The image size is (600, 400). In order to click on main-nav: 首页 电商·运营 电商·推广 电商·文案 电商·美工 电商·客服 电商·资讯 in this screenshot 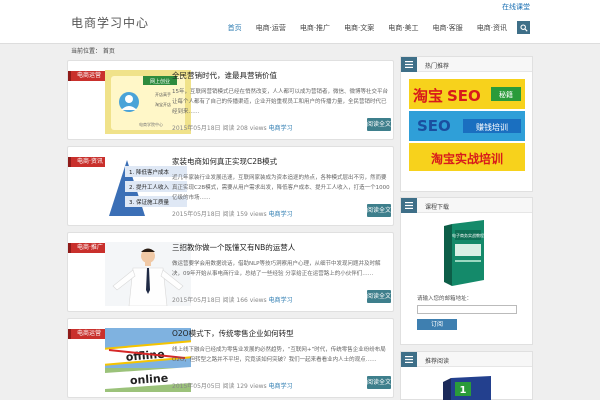, I will do `click(372, 27)`.